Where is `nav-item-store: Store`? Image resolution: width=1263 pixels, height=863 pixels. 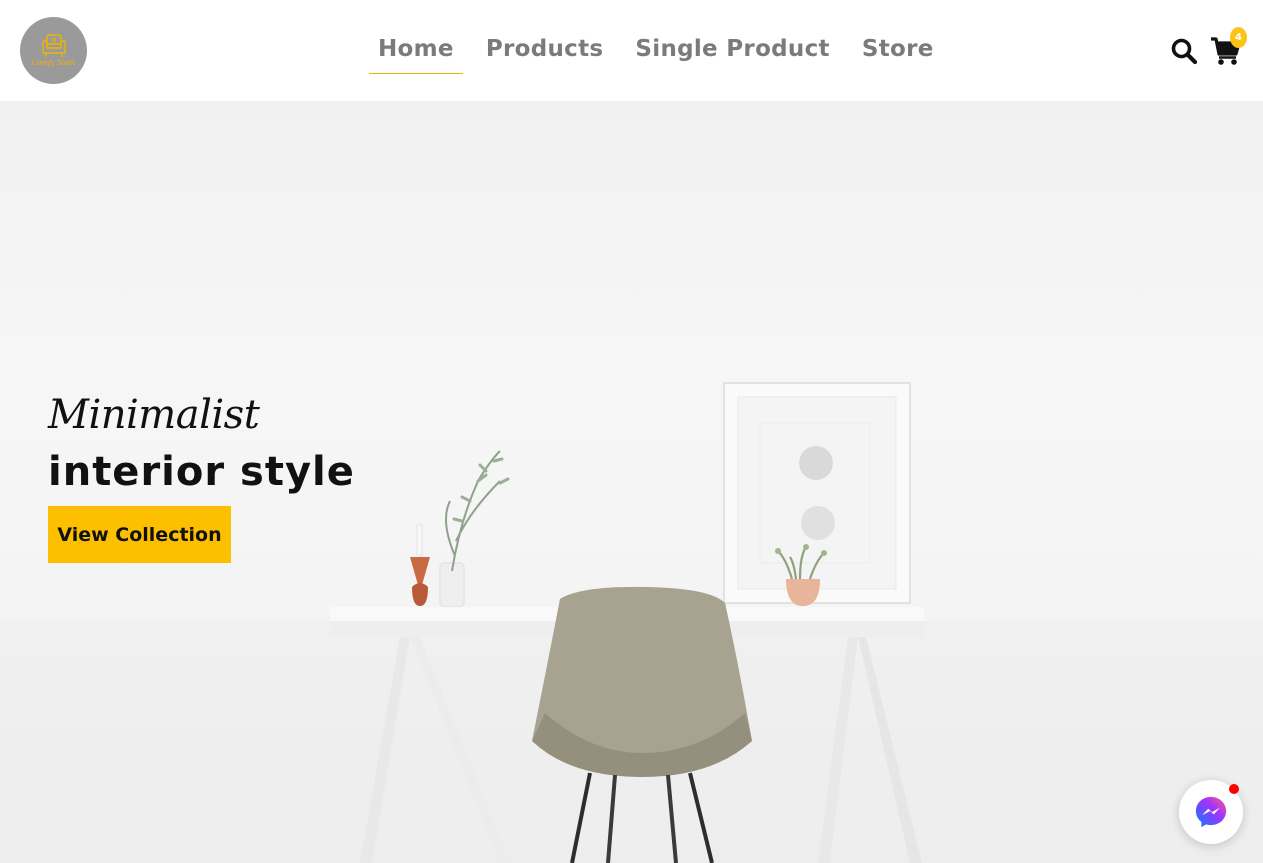
nav-item-store: Store is located at coordinates (898, 50).